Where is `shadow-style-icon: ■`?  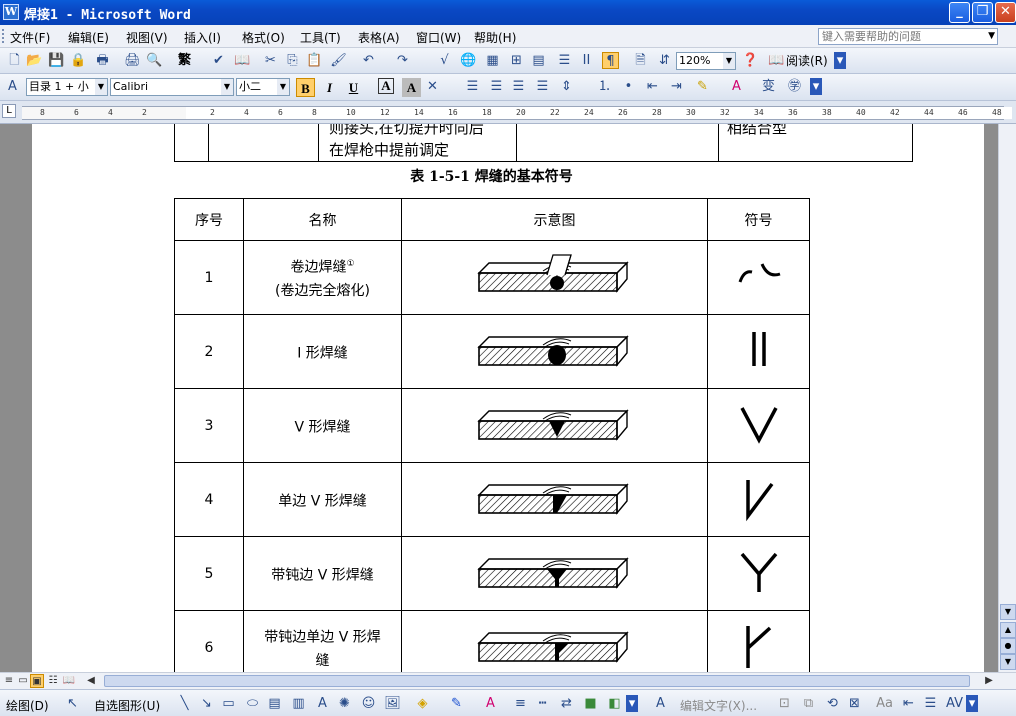
shadow-style-icon: ■ is located at coordinates (590, 703).